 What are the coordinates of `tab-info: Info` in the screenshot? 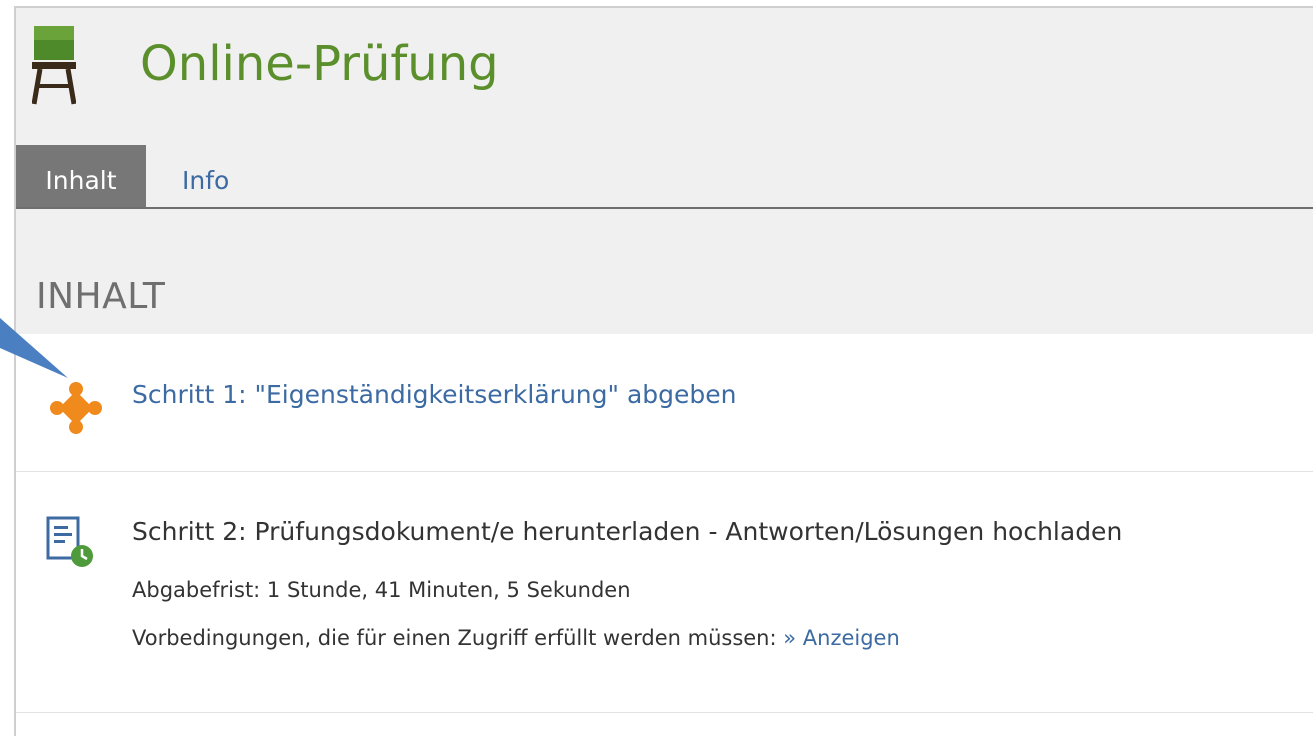 It's located at (205, 176).